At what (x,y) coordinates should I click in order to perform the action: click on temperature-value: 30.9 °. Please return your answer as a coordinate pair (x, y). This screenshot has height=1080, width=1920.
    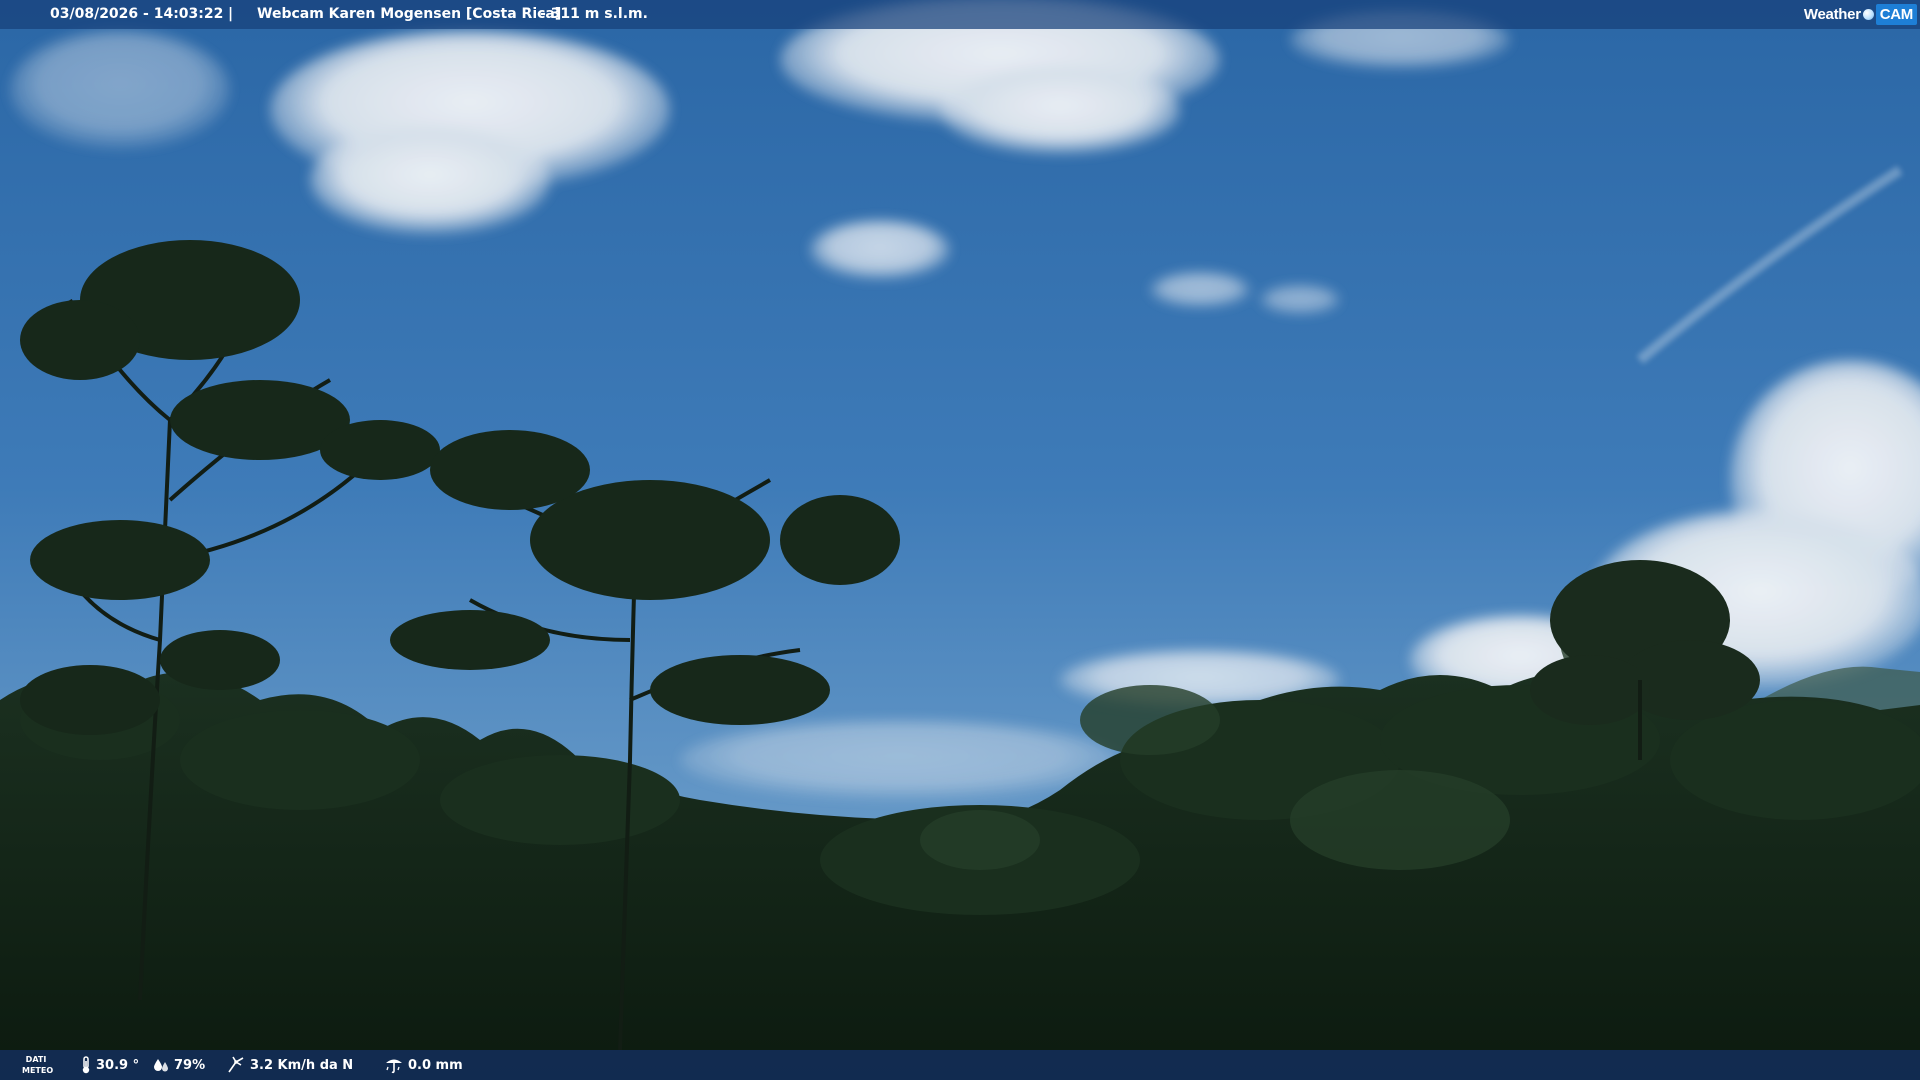
    Looking at the image, I should click on (118, 1065).